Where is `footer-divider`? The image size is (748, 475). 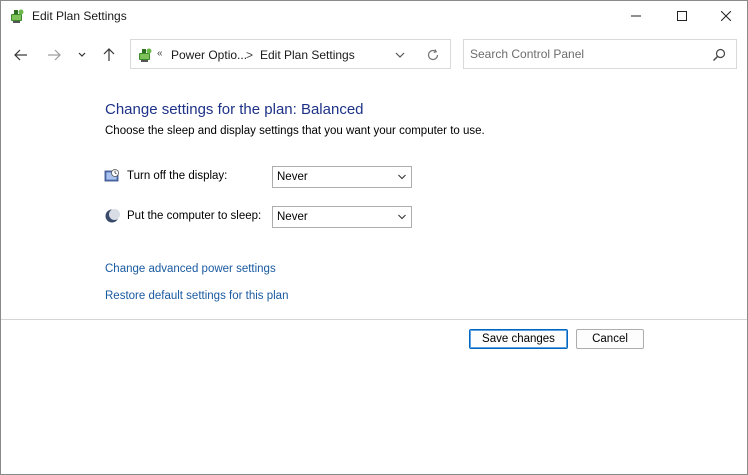
footer-divider is located at coordinates (374, 319).